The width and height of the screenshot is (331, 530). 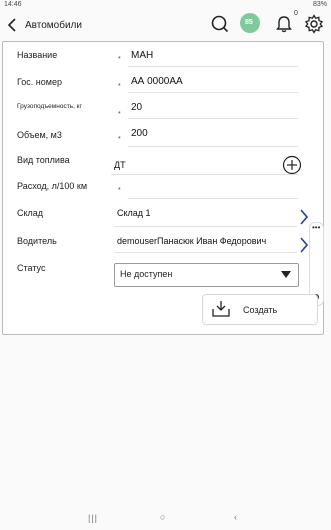 I want to click on plate-label: Гос. номер, so click(x=39, y=82).